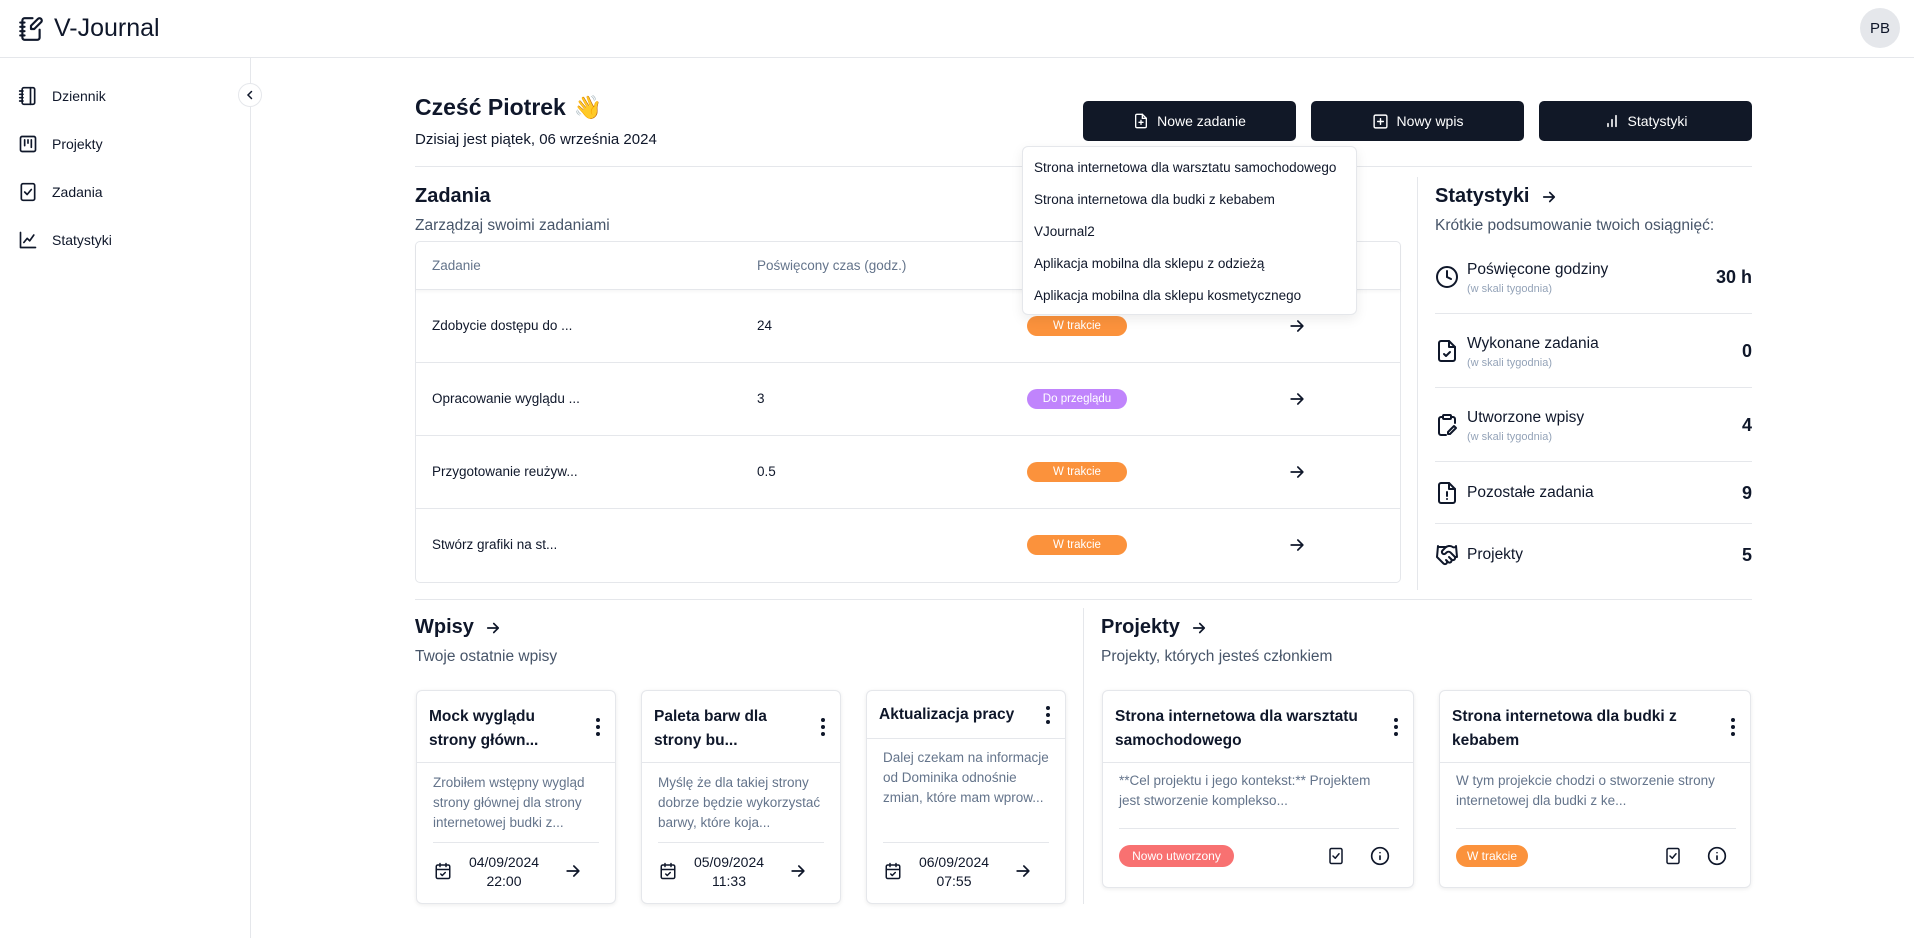 Image resolution: width=1914 pixels, height=938 pixels. Describe the element at coordinates (729, 862) in the screenshot. I see `entry-date: 05/09/2024` at that location.